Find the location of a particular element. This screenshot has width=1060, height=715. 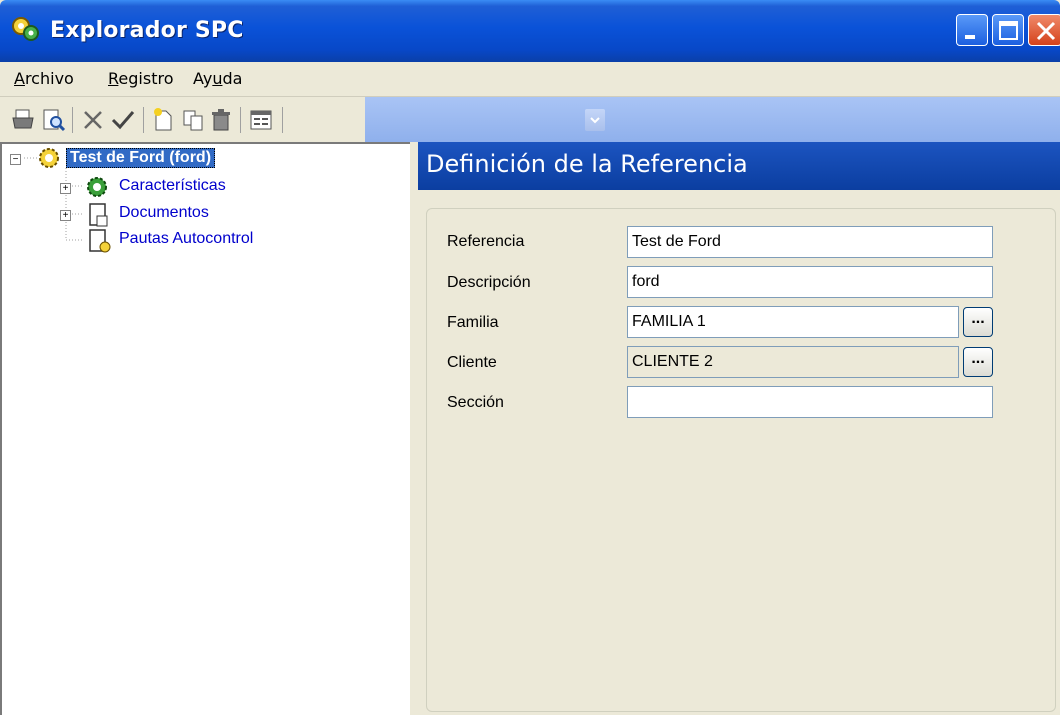

seccion-field is located at coordinates (810, 402).